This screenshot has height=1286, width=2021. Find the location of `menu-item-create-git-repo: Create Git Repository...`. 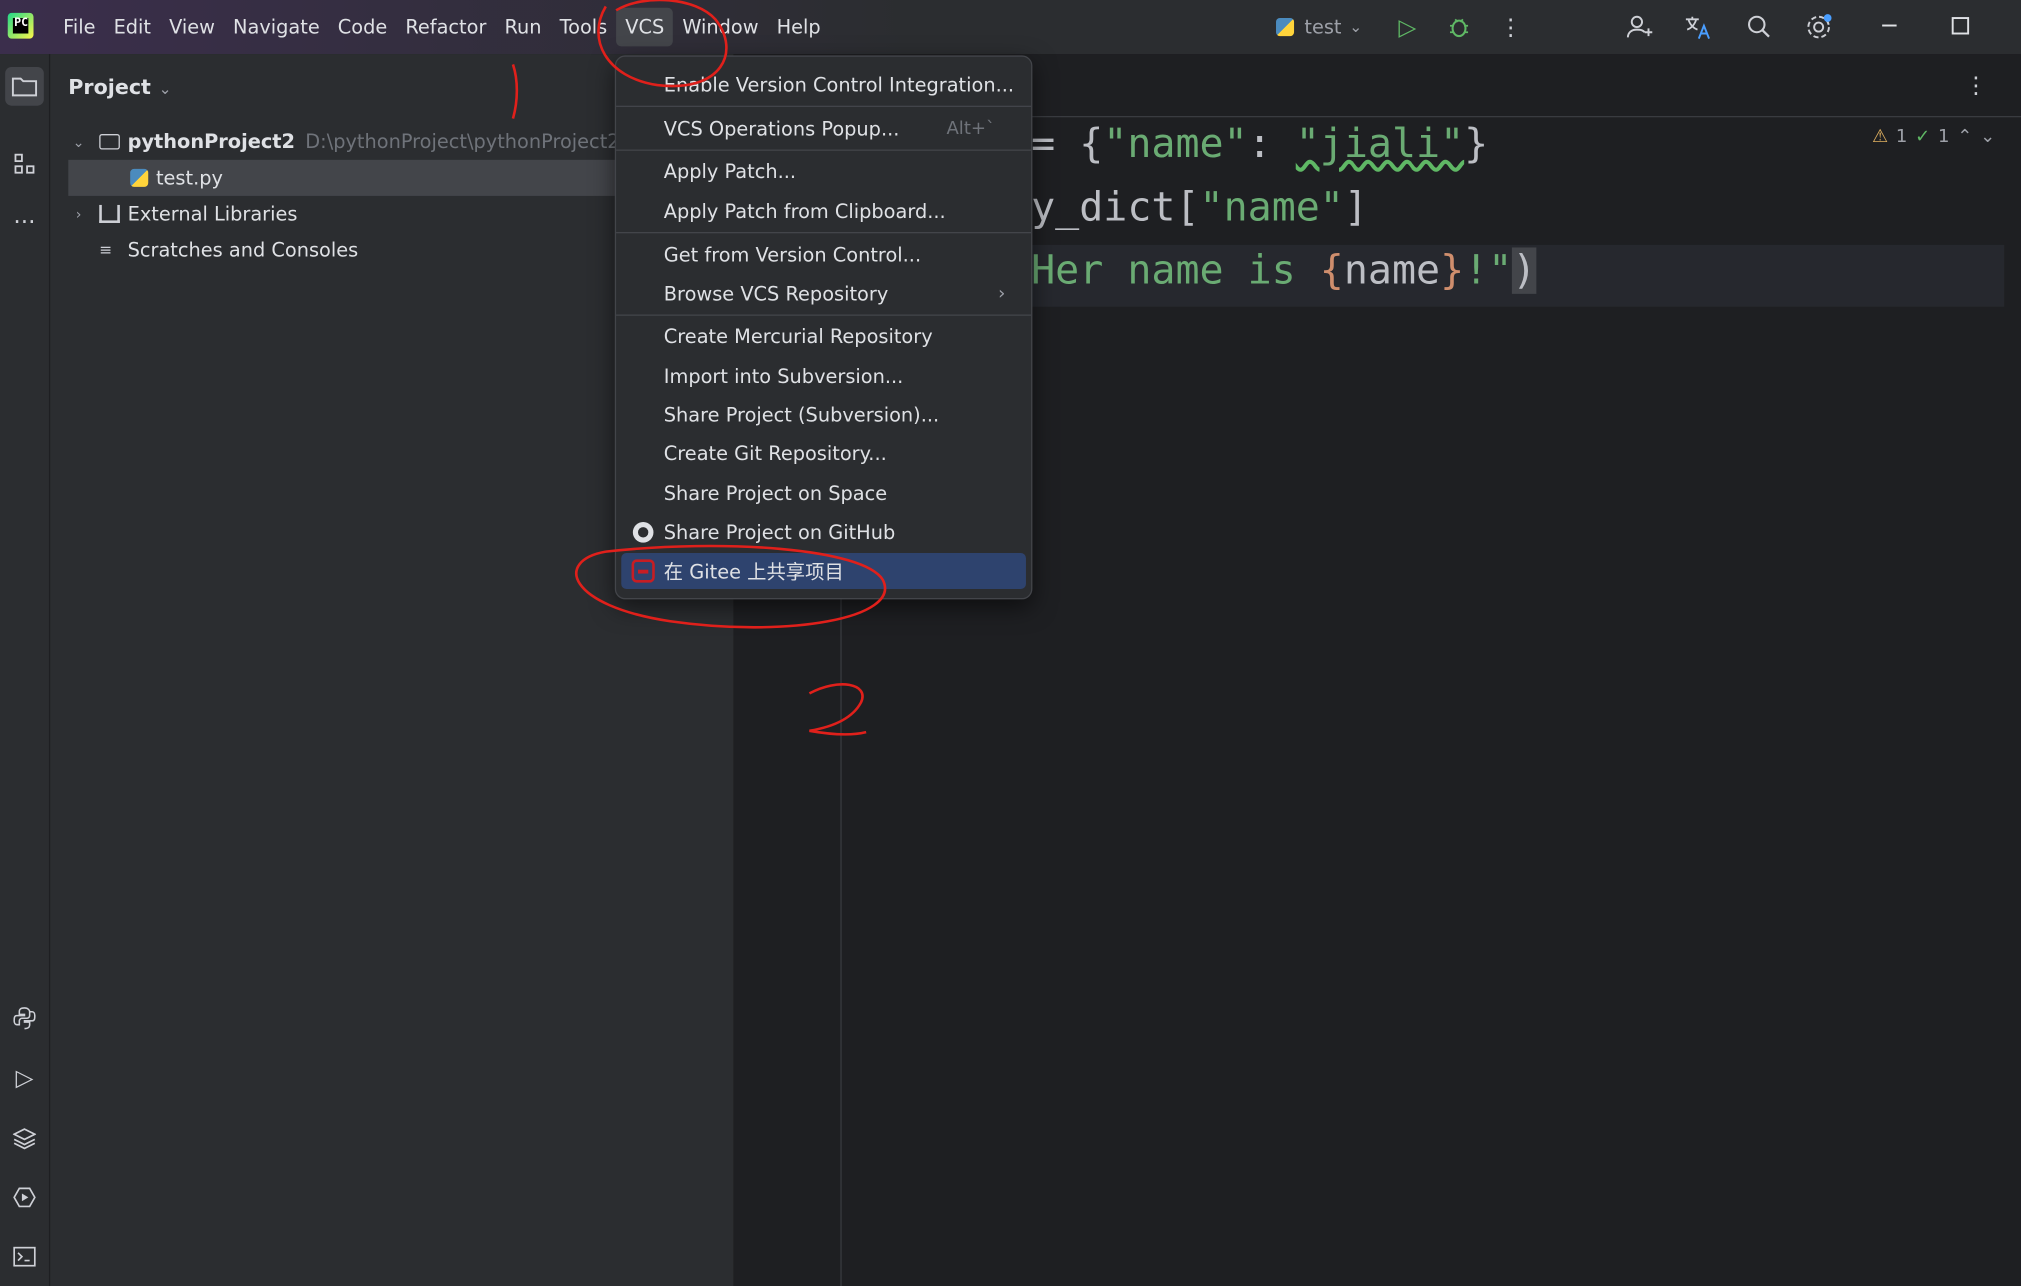

menu-item-create-git-repo: Create Git Repository... is located at coordinates (823, 454).